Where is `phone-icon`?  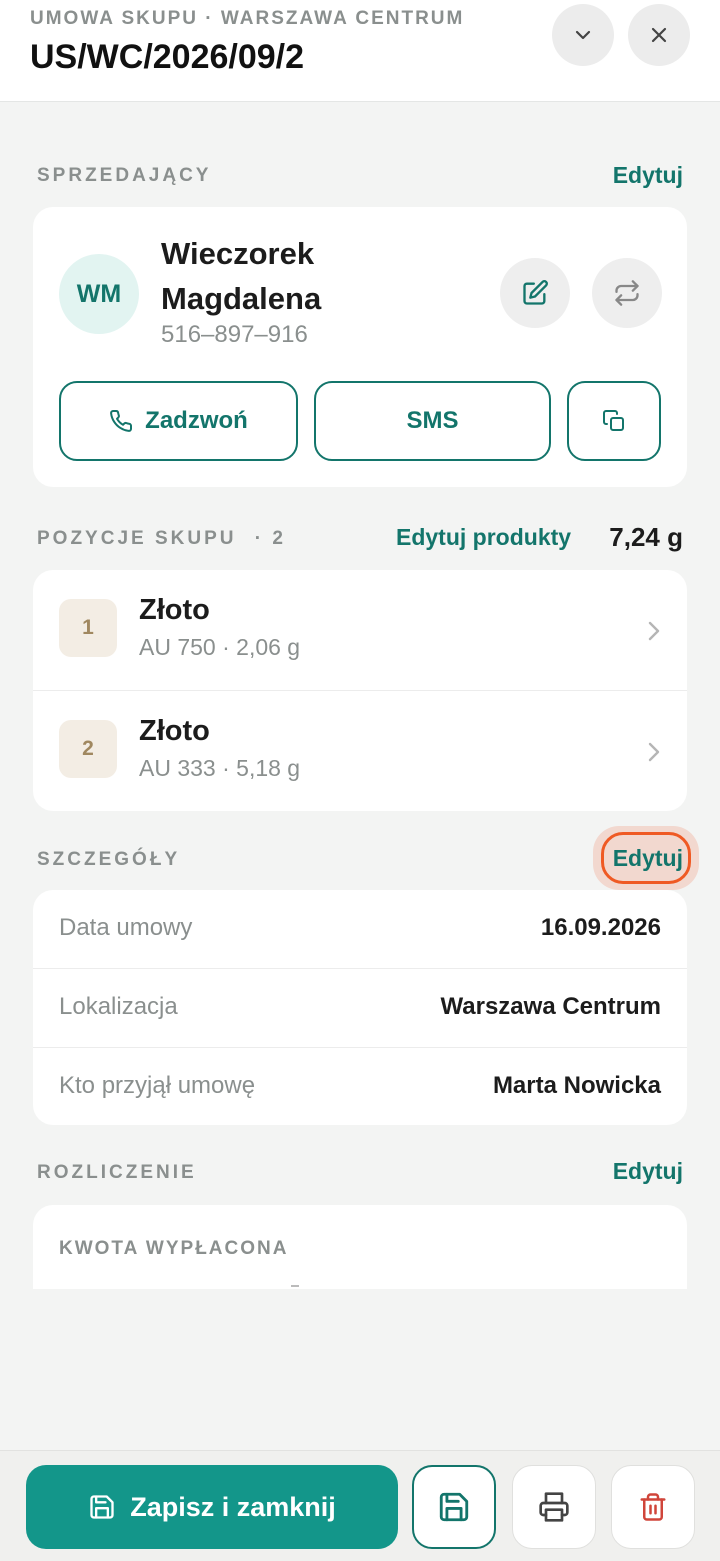 phone-icon is located at coordinates (121, 420).